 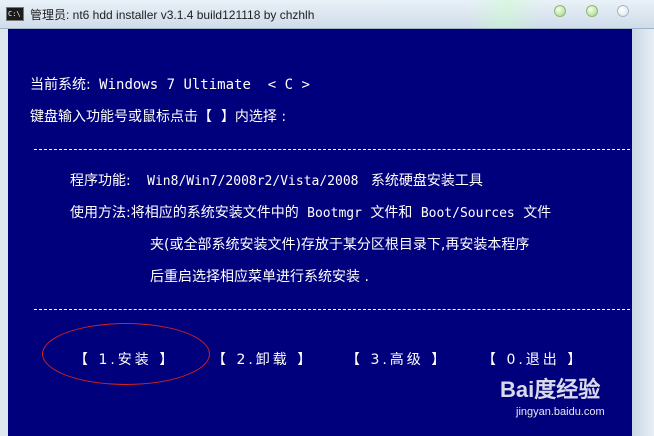 I want to click on function-os-list: Win8/Win7/2008r2/Vista/2008, so click(x=253, y=181).